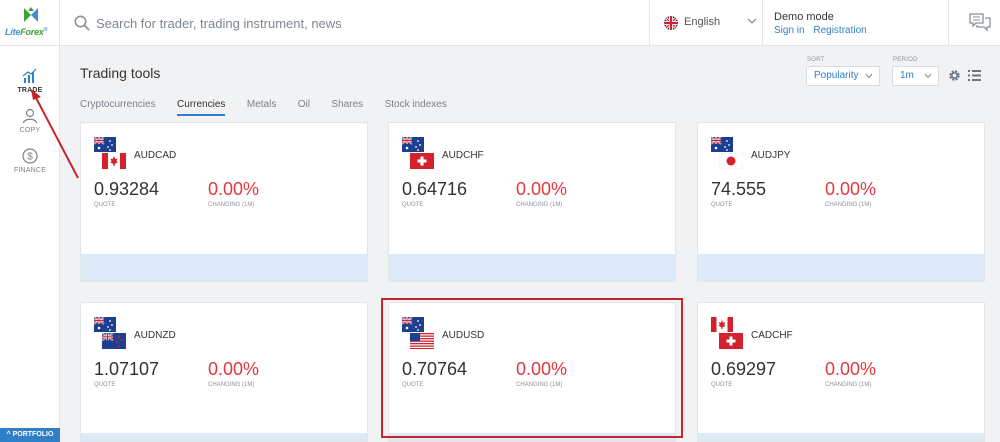  I want to click on account-panel: Demo mode Sign in Registration, so click(856, 23).